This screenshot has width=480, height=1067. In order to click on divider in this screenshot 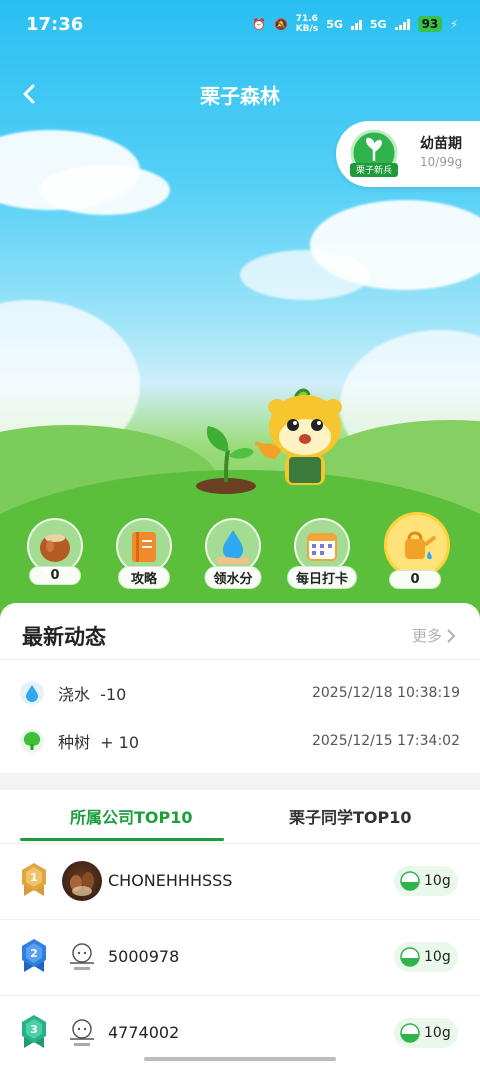, I will do `click(240, 659)`.